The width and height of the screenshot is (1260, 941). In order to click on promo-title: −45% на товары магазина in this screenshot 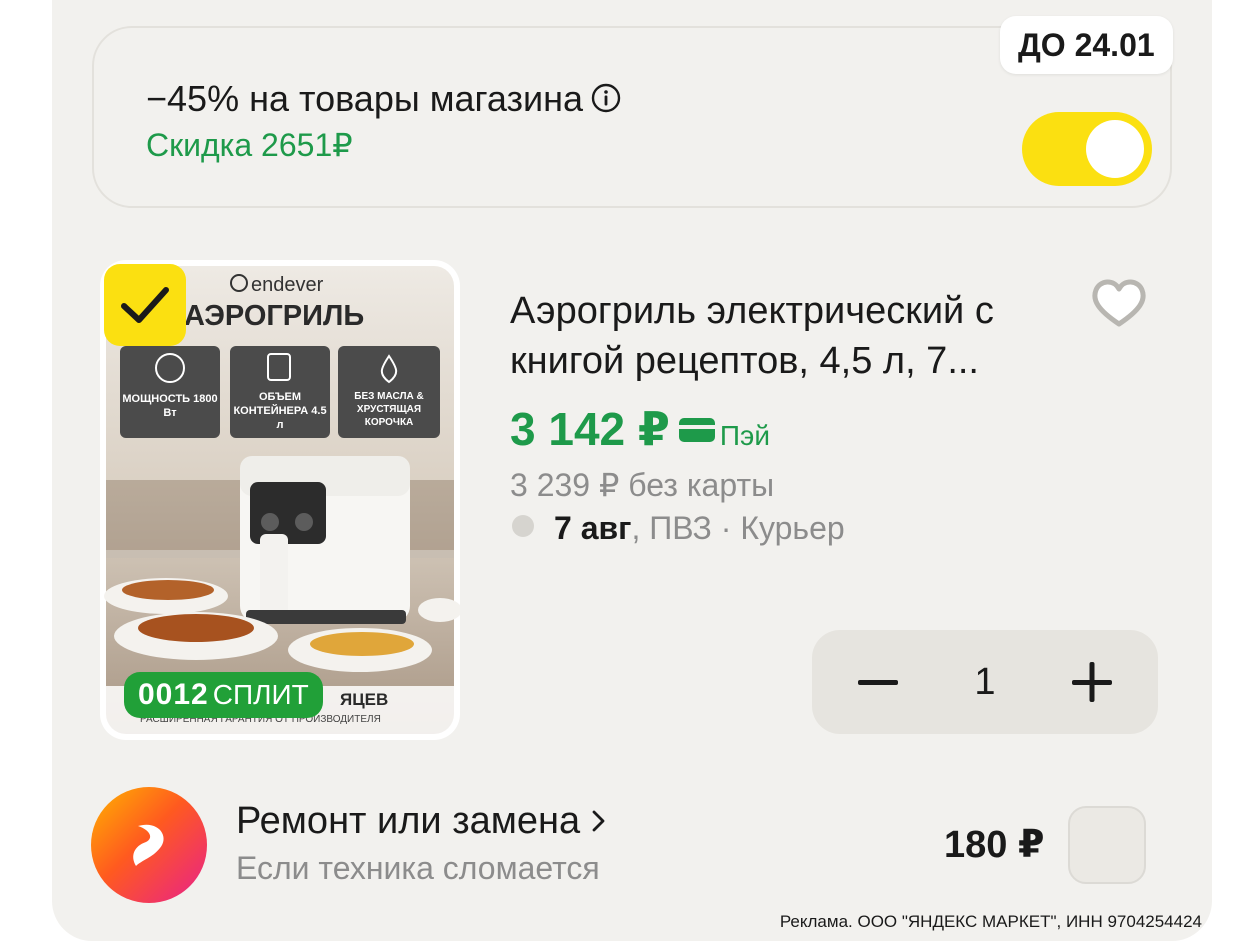, I will do `click(383, 99)`.